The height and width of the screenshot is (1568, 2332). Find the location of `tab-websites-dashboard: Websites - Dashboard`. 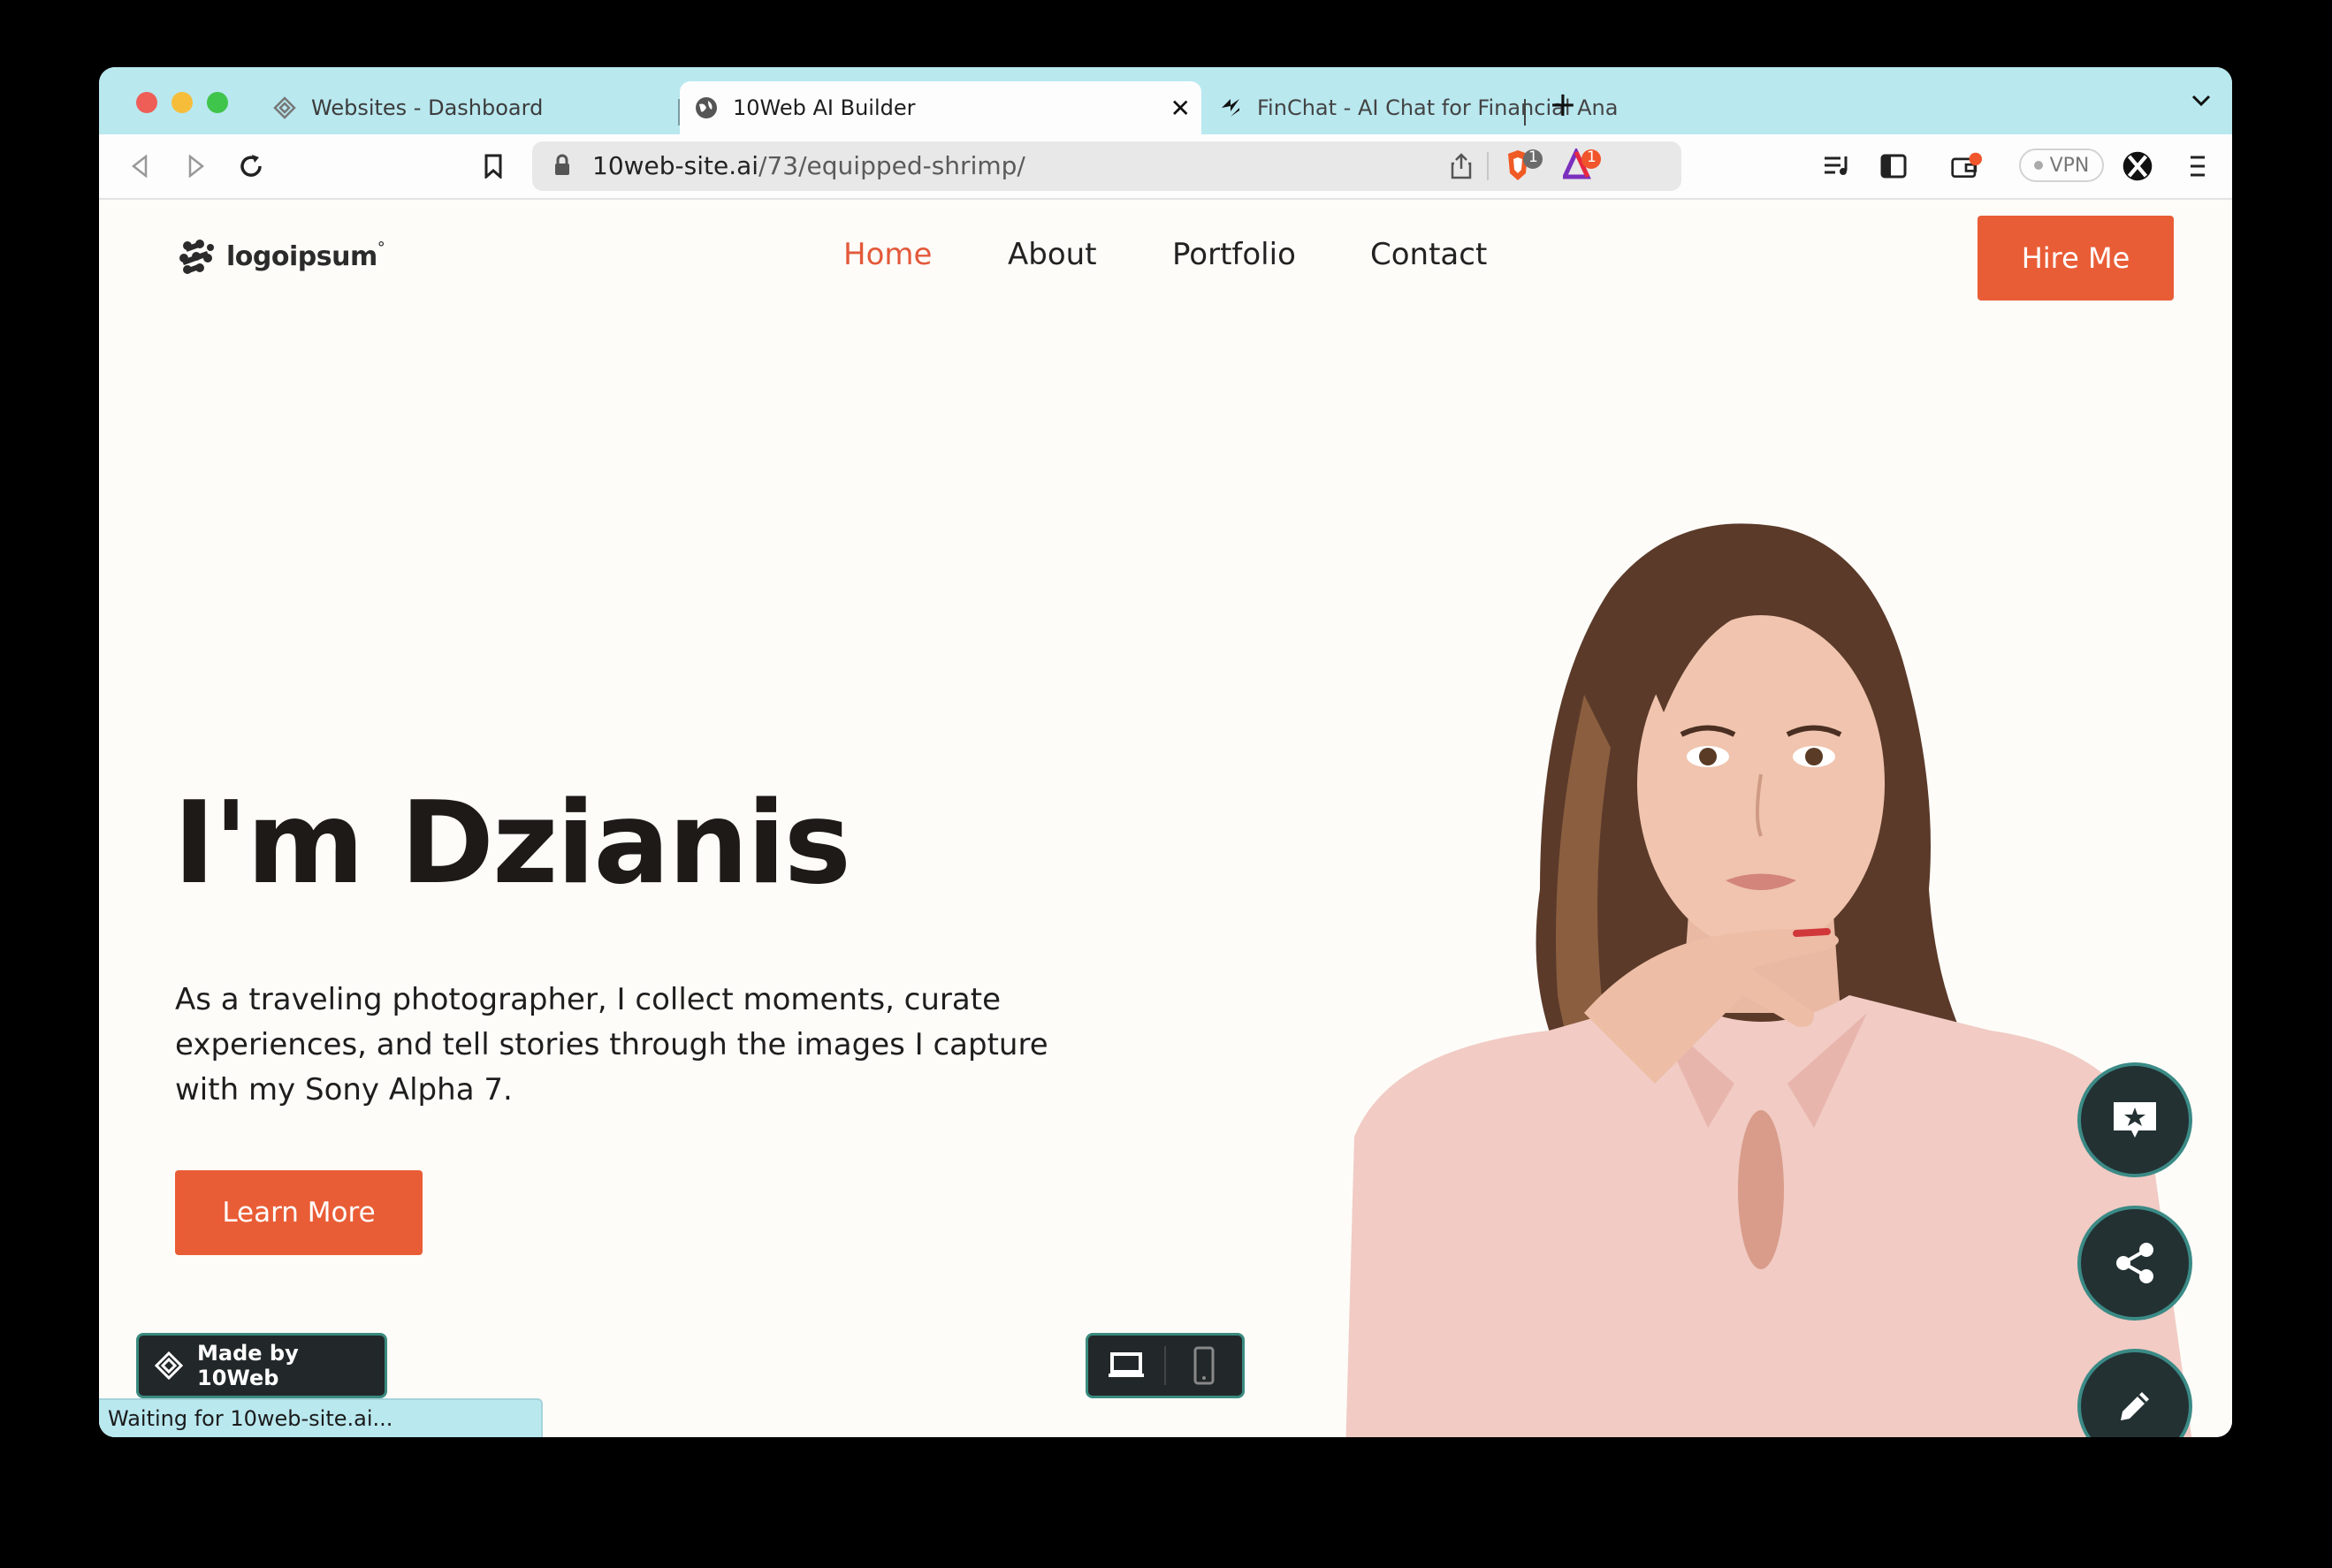

tab-websites-dashboard: Websites - Dashboard is located at coordinates (435, 108).